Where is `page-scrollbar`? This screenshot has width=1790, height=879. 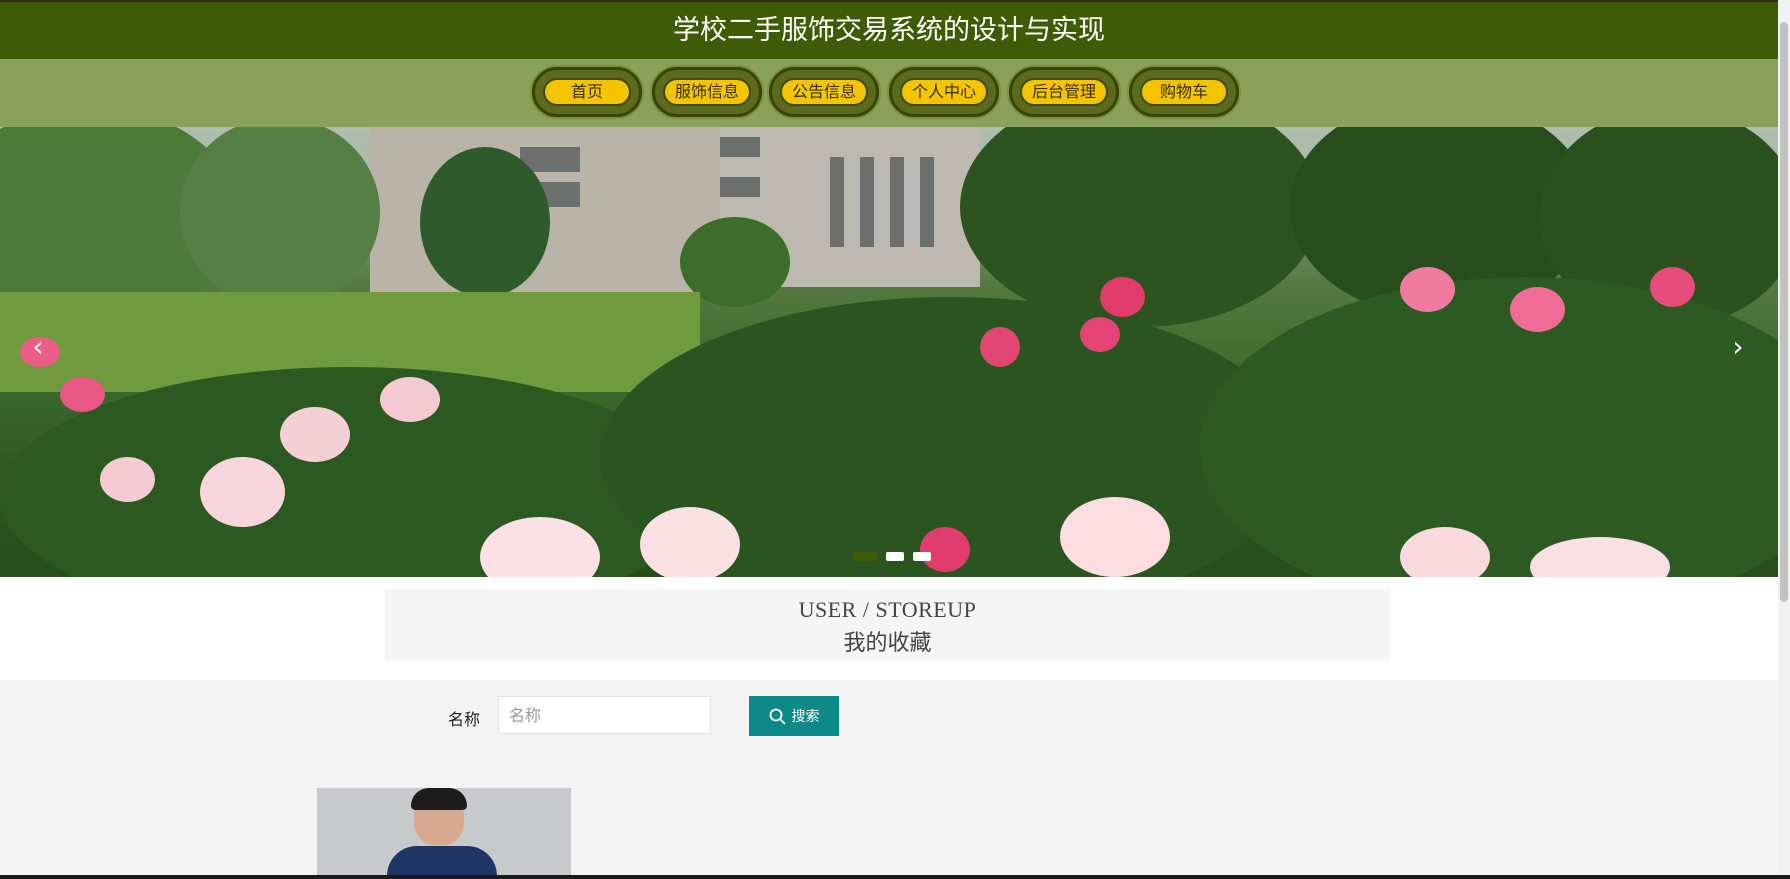
page-scrollbar is located at coordinates (1784, 439).